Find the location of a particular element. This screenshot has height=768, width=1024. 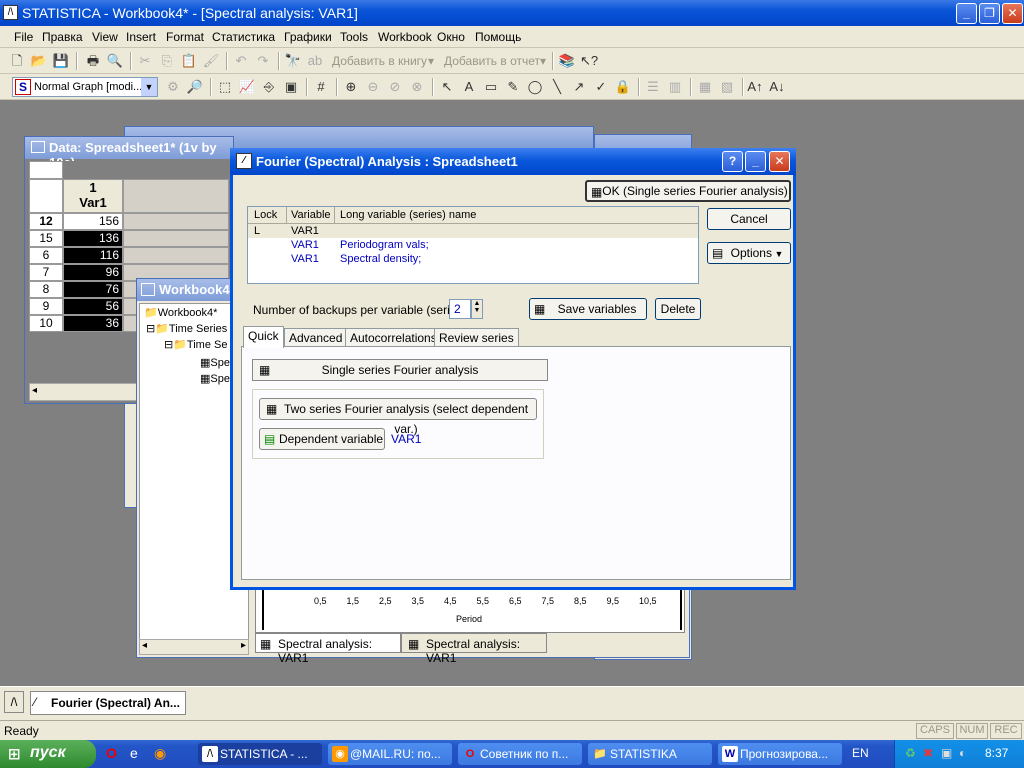

open-icon: 📂 is located at coordinates (39, 61).